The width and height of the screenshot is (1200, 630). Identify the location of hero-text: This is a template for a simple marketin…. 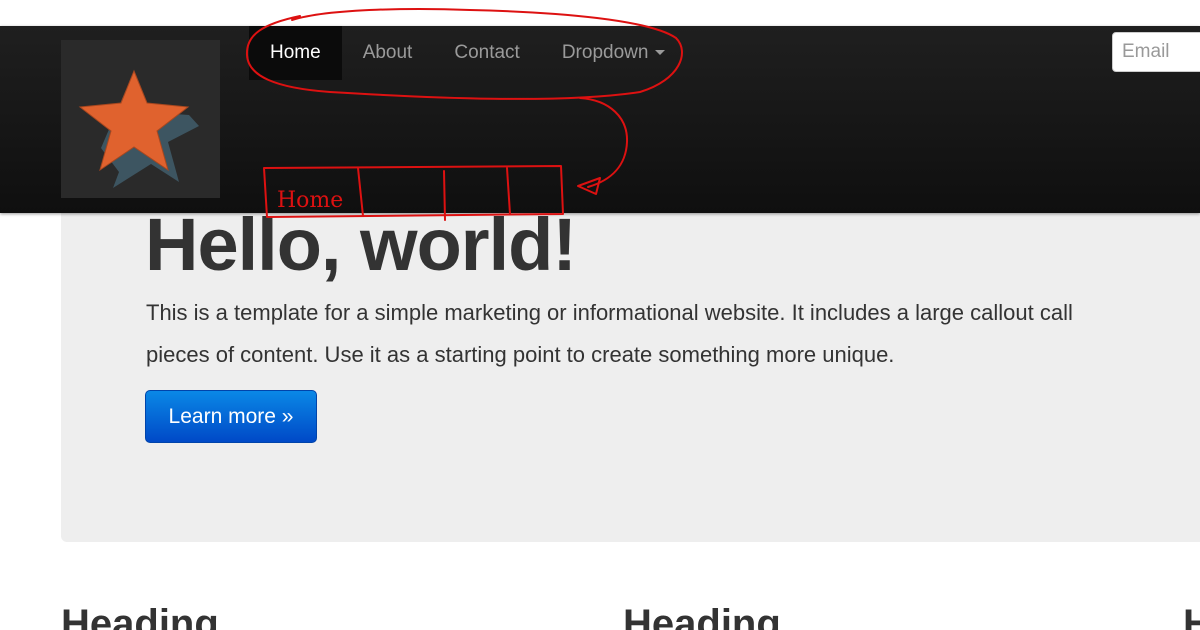
(673, 334).